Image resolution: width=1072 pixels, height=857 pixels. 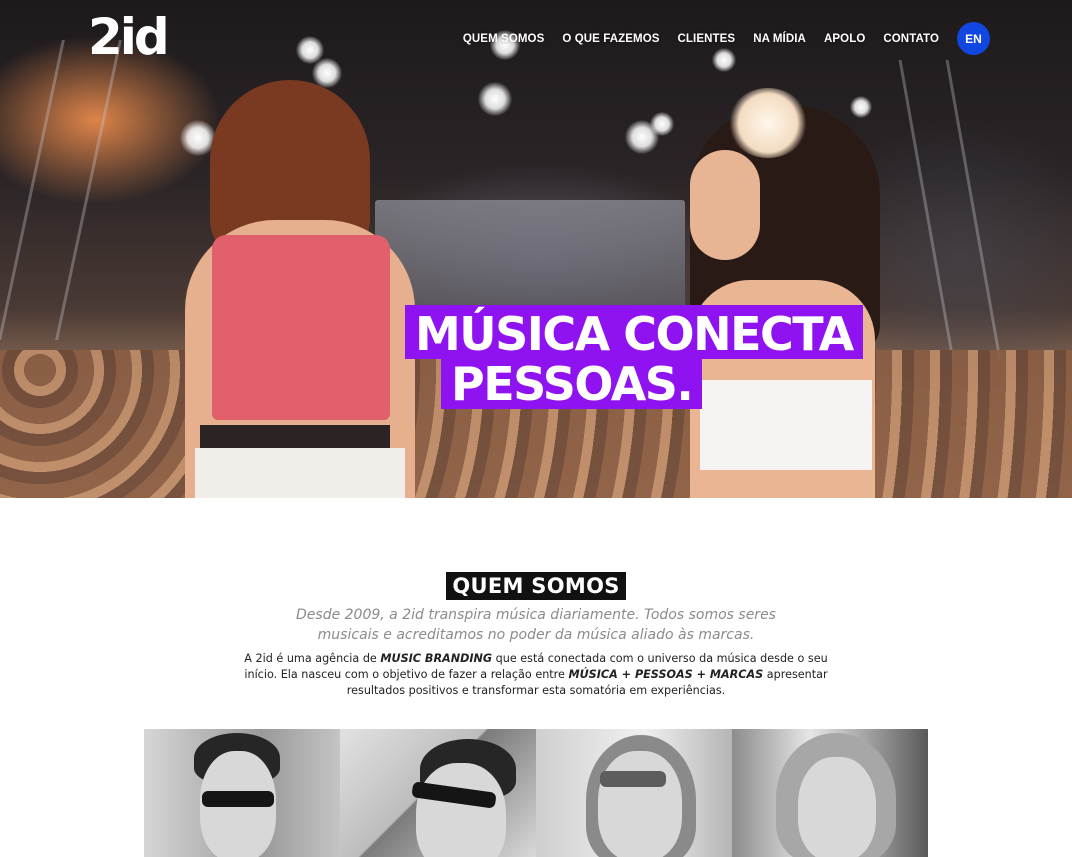 What do you see at coordinates (634, 332) in the screenshot?
I see `headline-line-1: MÚSICA CONECTA` at bounding box center [634, 332].